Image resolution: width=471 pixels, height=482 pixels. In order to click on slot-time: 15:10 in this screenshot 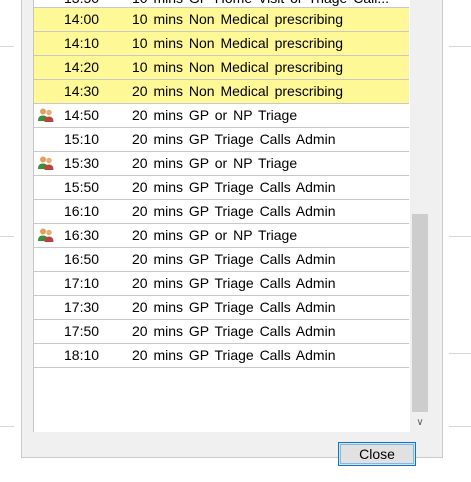, I will do `click(82, 139)`.